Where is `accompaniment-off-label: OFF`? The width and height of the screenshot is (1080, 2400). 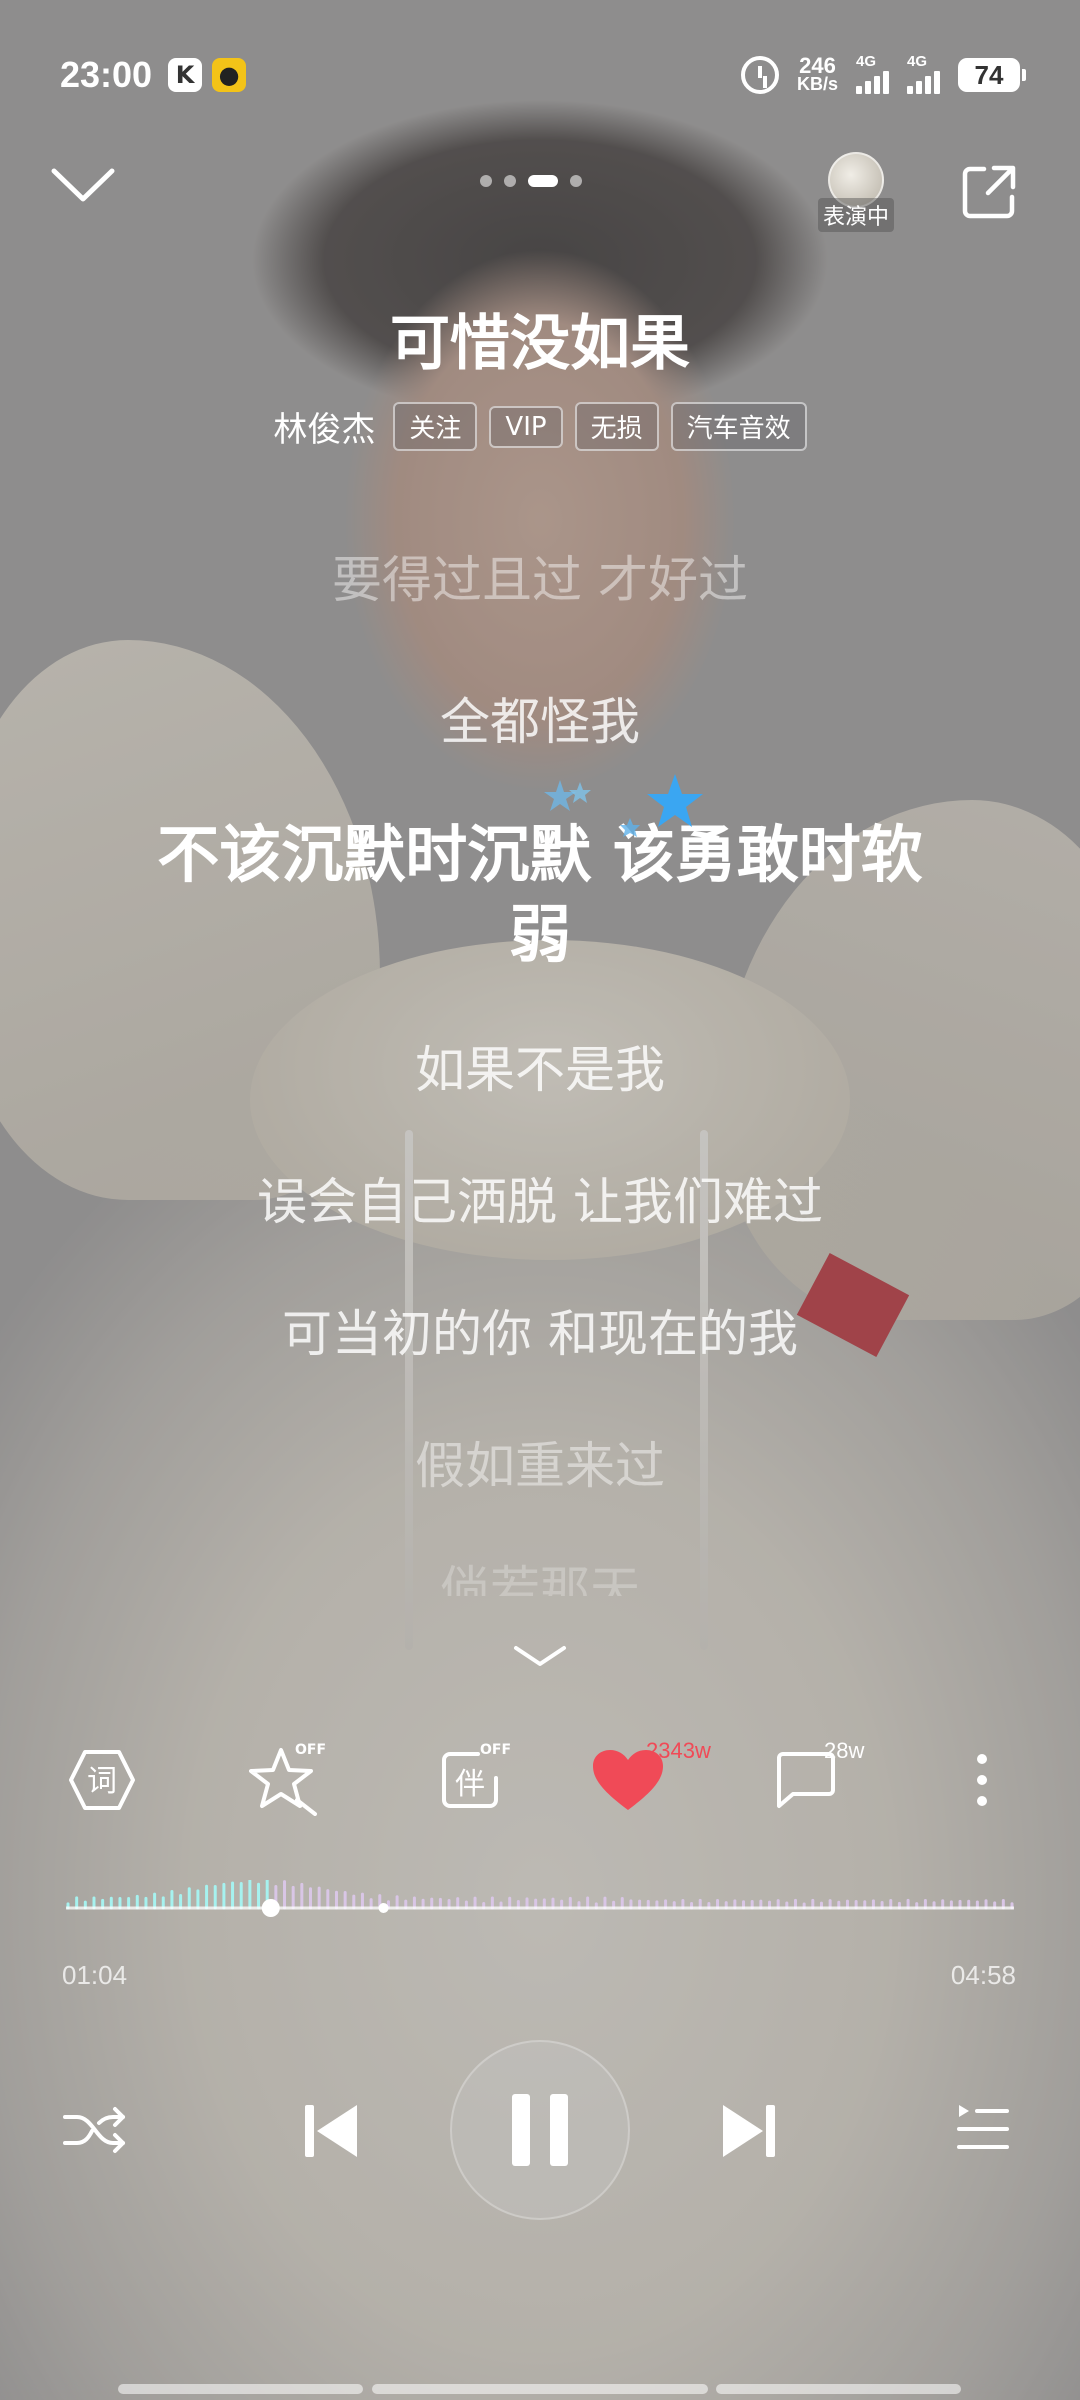
accompaniment-off-label: OFF is located at coordinates (496, 1750).